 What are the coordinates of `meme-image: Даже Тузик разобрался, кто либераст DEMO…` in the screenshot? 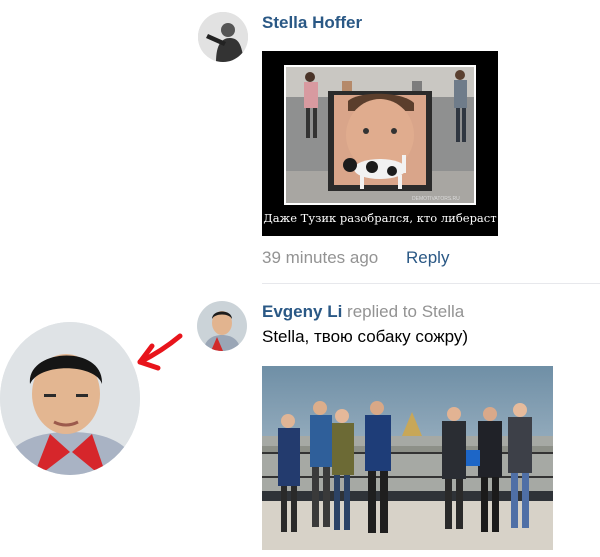 It's located at (380, 143).